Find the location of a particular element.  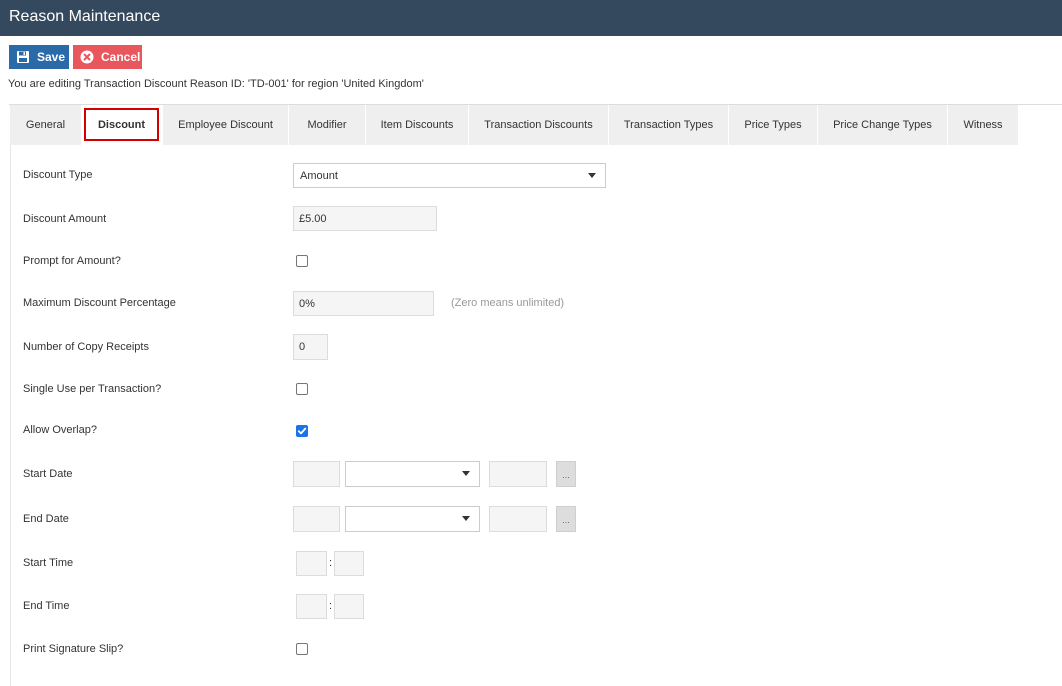

prompt-for-amount-checkbox is located at coordinates (302, 261).